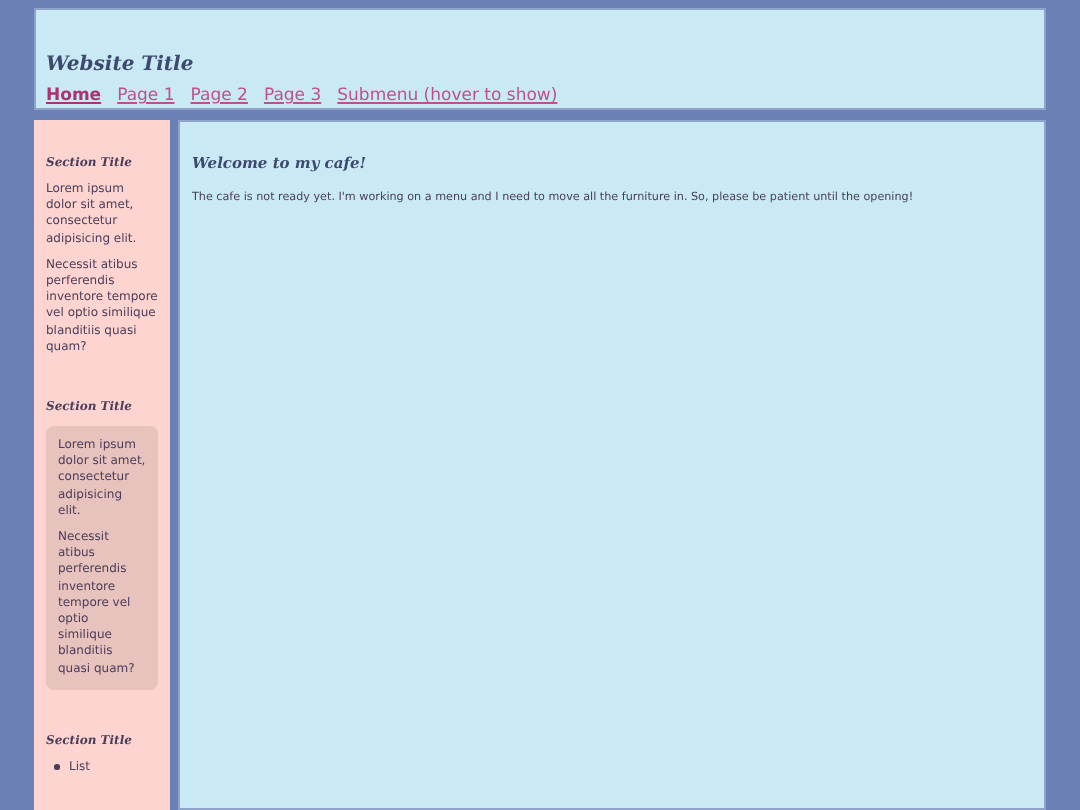 This screenshot has height=810, width=1080. Describe the element at coordinates (146, 96) in the screenshot. I see `nav-link: Page 1` at that location.